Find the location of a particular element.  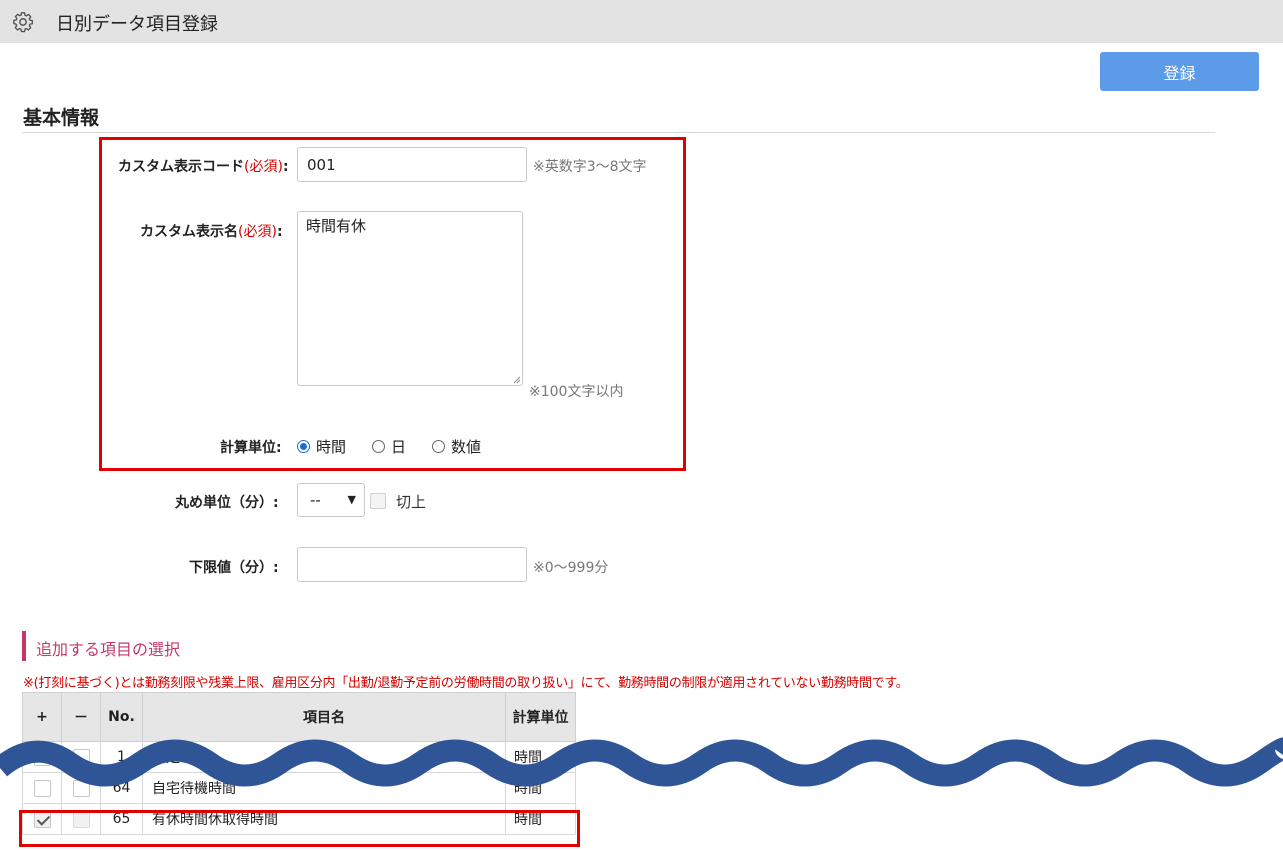

gear-icon is located at coordinates (23, 22).